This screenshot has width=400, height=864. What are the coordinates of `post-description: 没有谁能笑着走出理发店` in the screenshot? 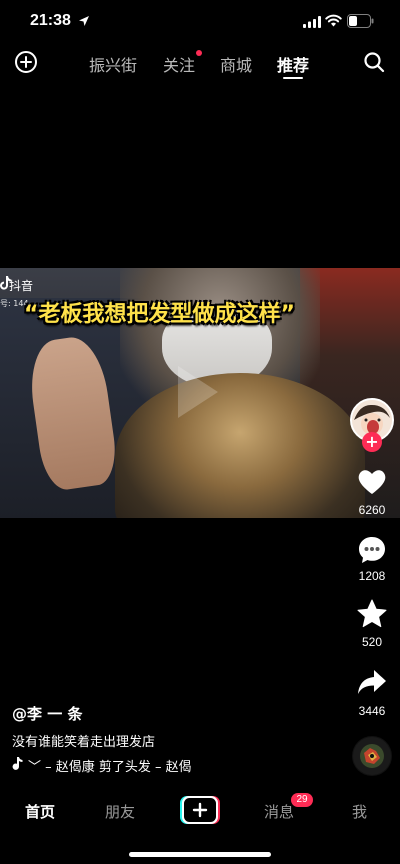 It's located at (84, 742).